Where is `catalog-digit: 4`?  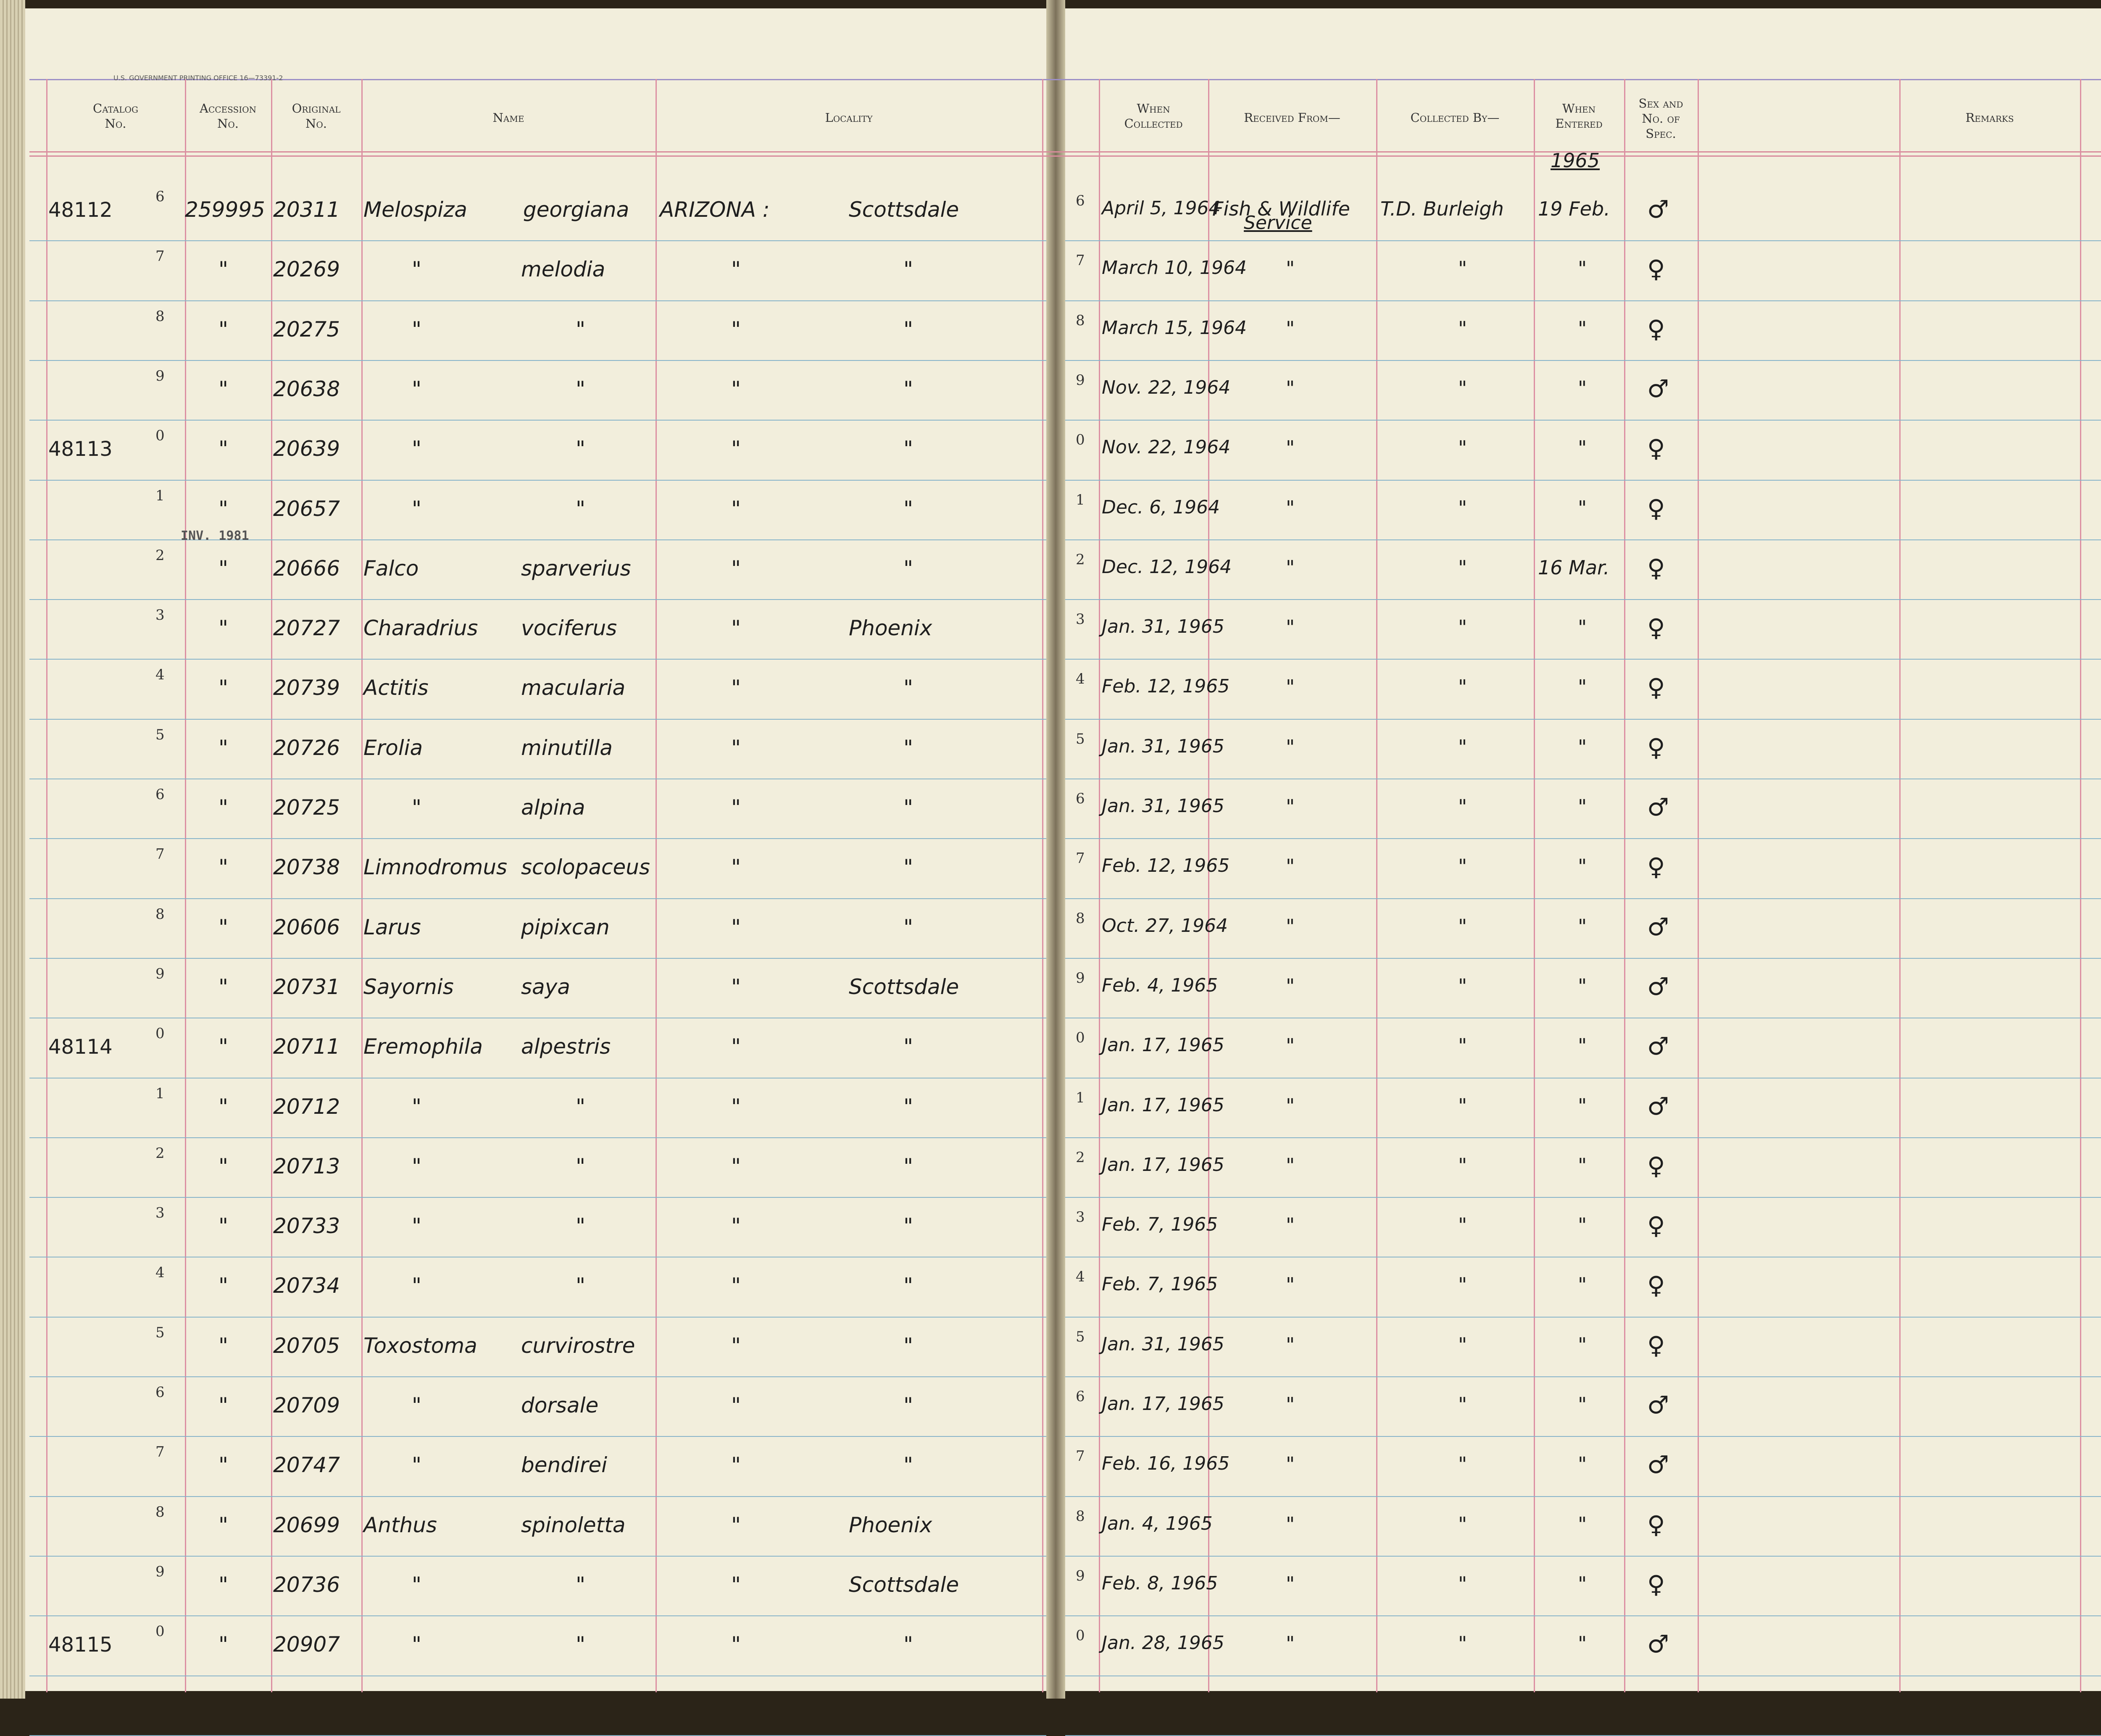
catalog-digit: 4 is located at coordinates (160, 1272).